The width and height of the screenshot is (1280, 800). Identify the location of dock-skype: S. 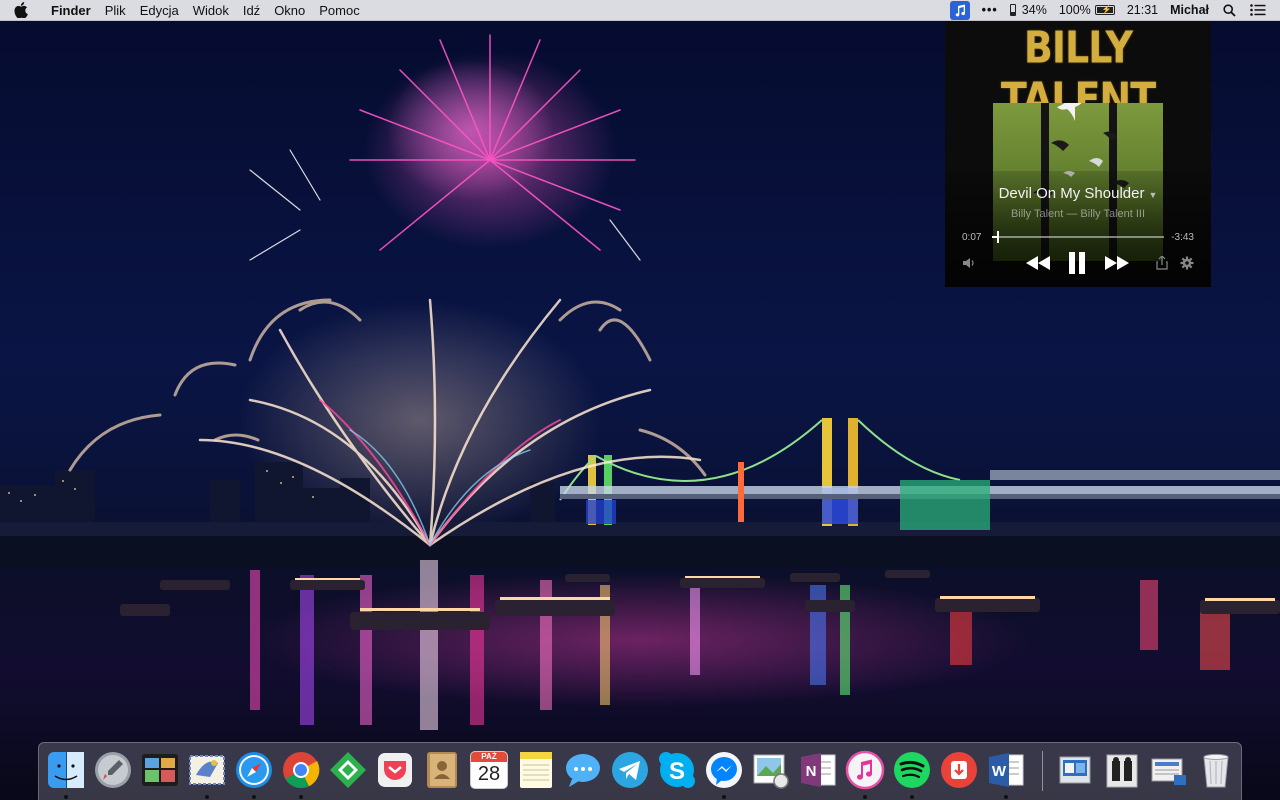
(677, 770).